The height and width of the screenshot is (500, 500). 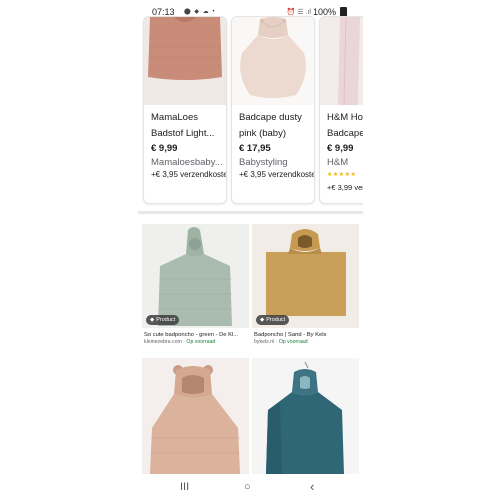 What do you see at coordinates (263, 162) in the screenshot?
I see `product-store: Babystyling` at bounding box center [263, 162].